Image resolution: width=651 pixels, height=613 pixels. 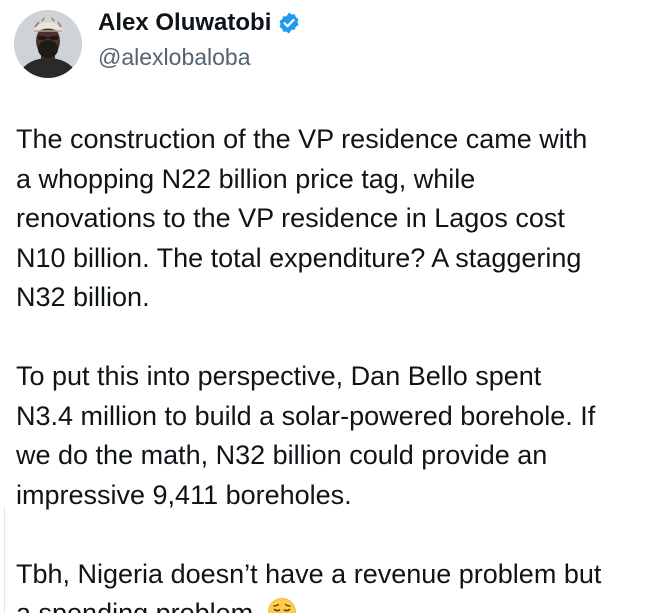 I want to click on pensive-face-emoji-icon, so click(x=282, y=605).